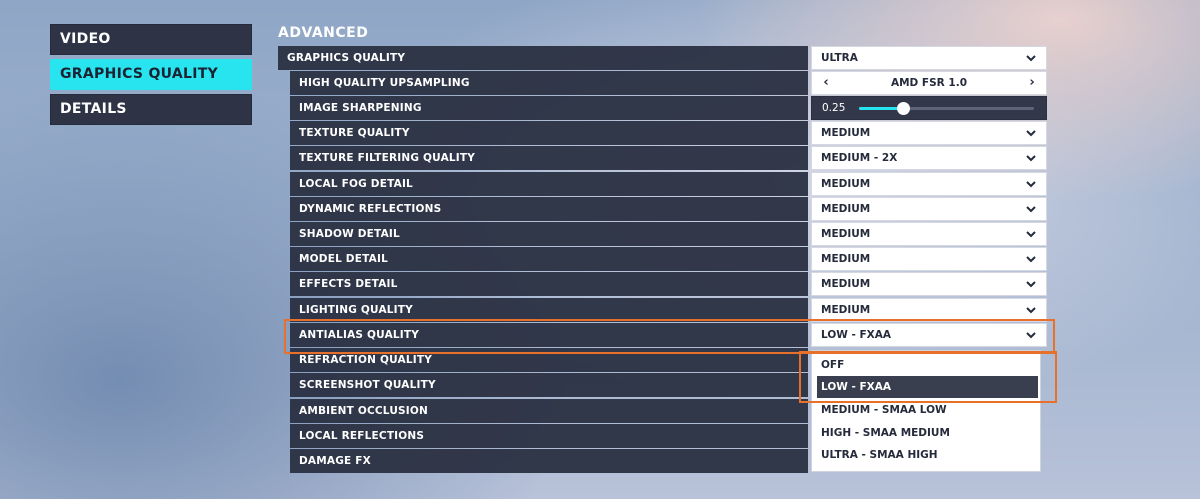 This screenshot has width=1200, height=499. What do you see at coordinates (549, 158) in the screenshot?
I see `setting-label-texture-filtering: TEXTURE FILTERING QUALITY` at bounding box center [549, 158].